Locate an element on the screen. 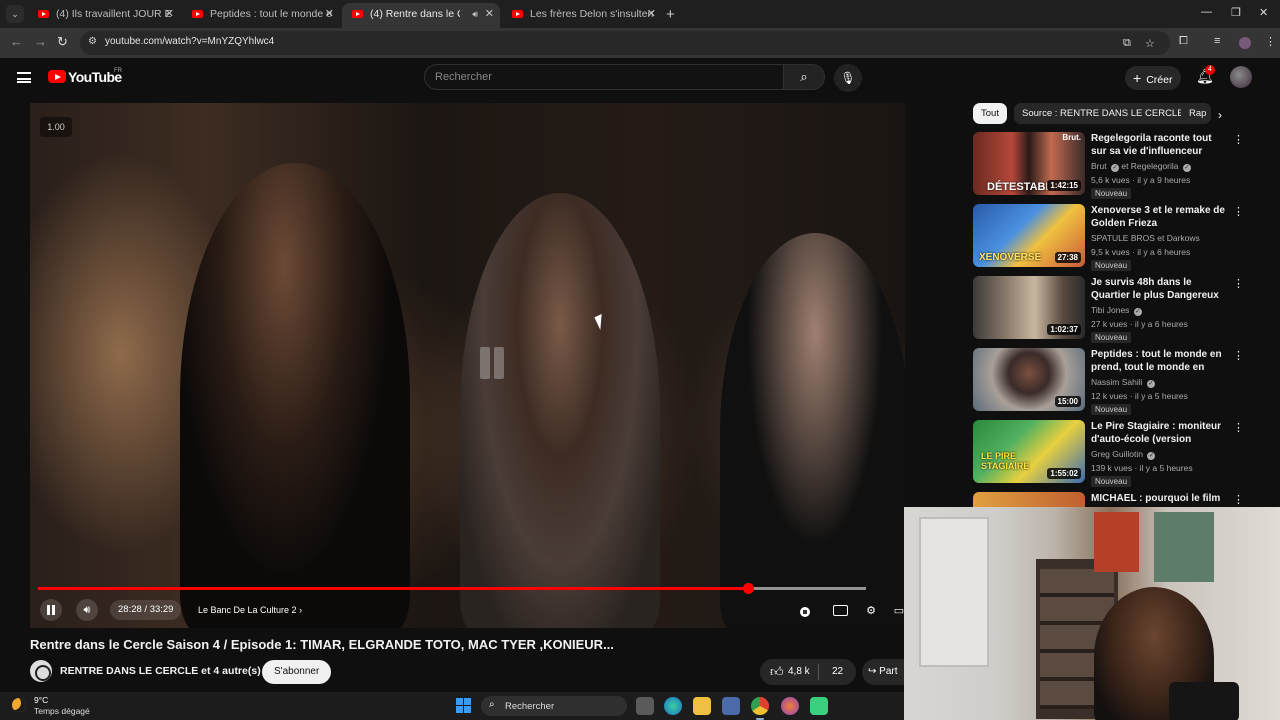 The width and height of the screenshot is (1280, 720). back-icon: ← is located at coordinates (16, 41).